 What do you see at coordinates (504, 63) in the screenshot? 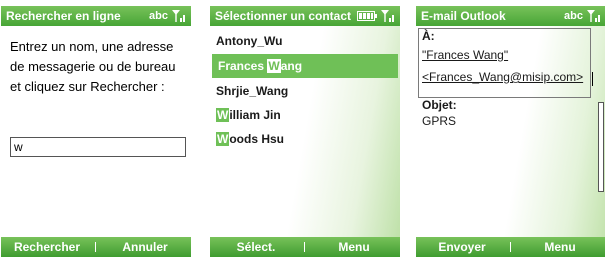
I see `to-field` at bounding box center [504, 63].